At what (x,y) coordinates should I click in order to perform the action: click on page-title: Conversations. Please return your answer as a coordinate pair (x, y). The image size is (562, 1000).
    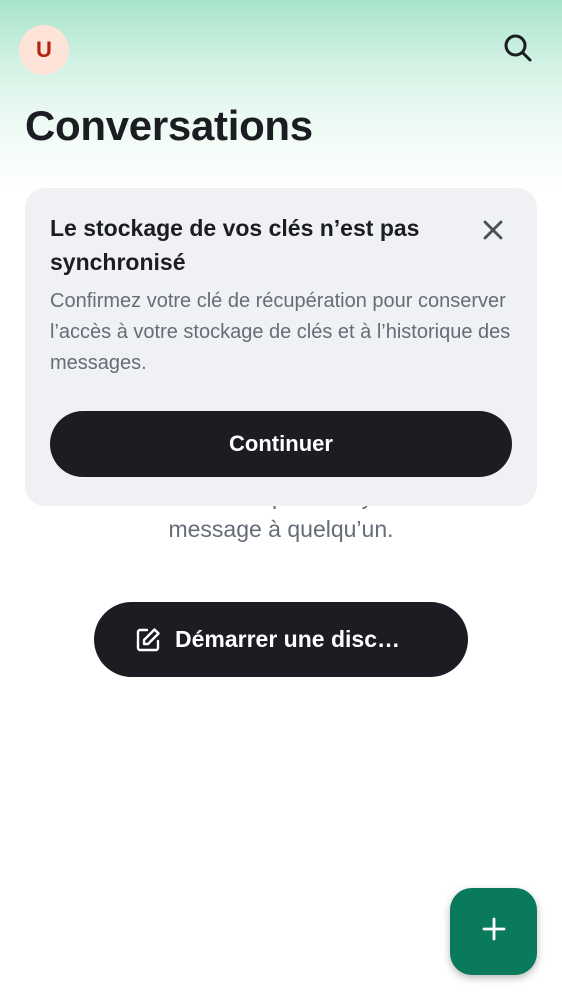
    Looking at the image, I should click on (169, 125).